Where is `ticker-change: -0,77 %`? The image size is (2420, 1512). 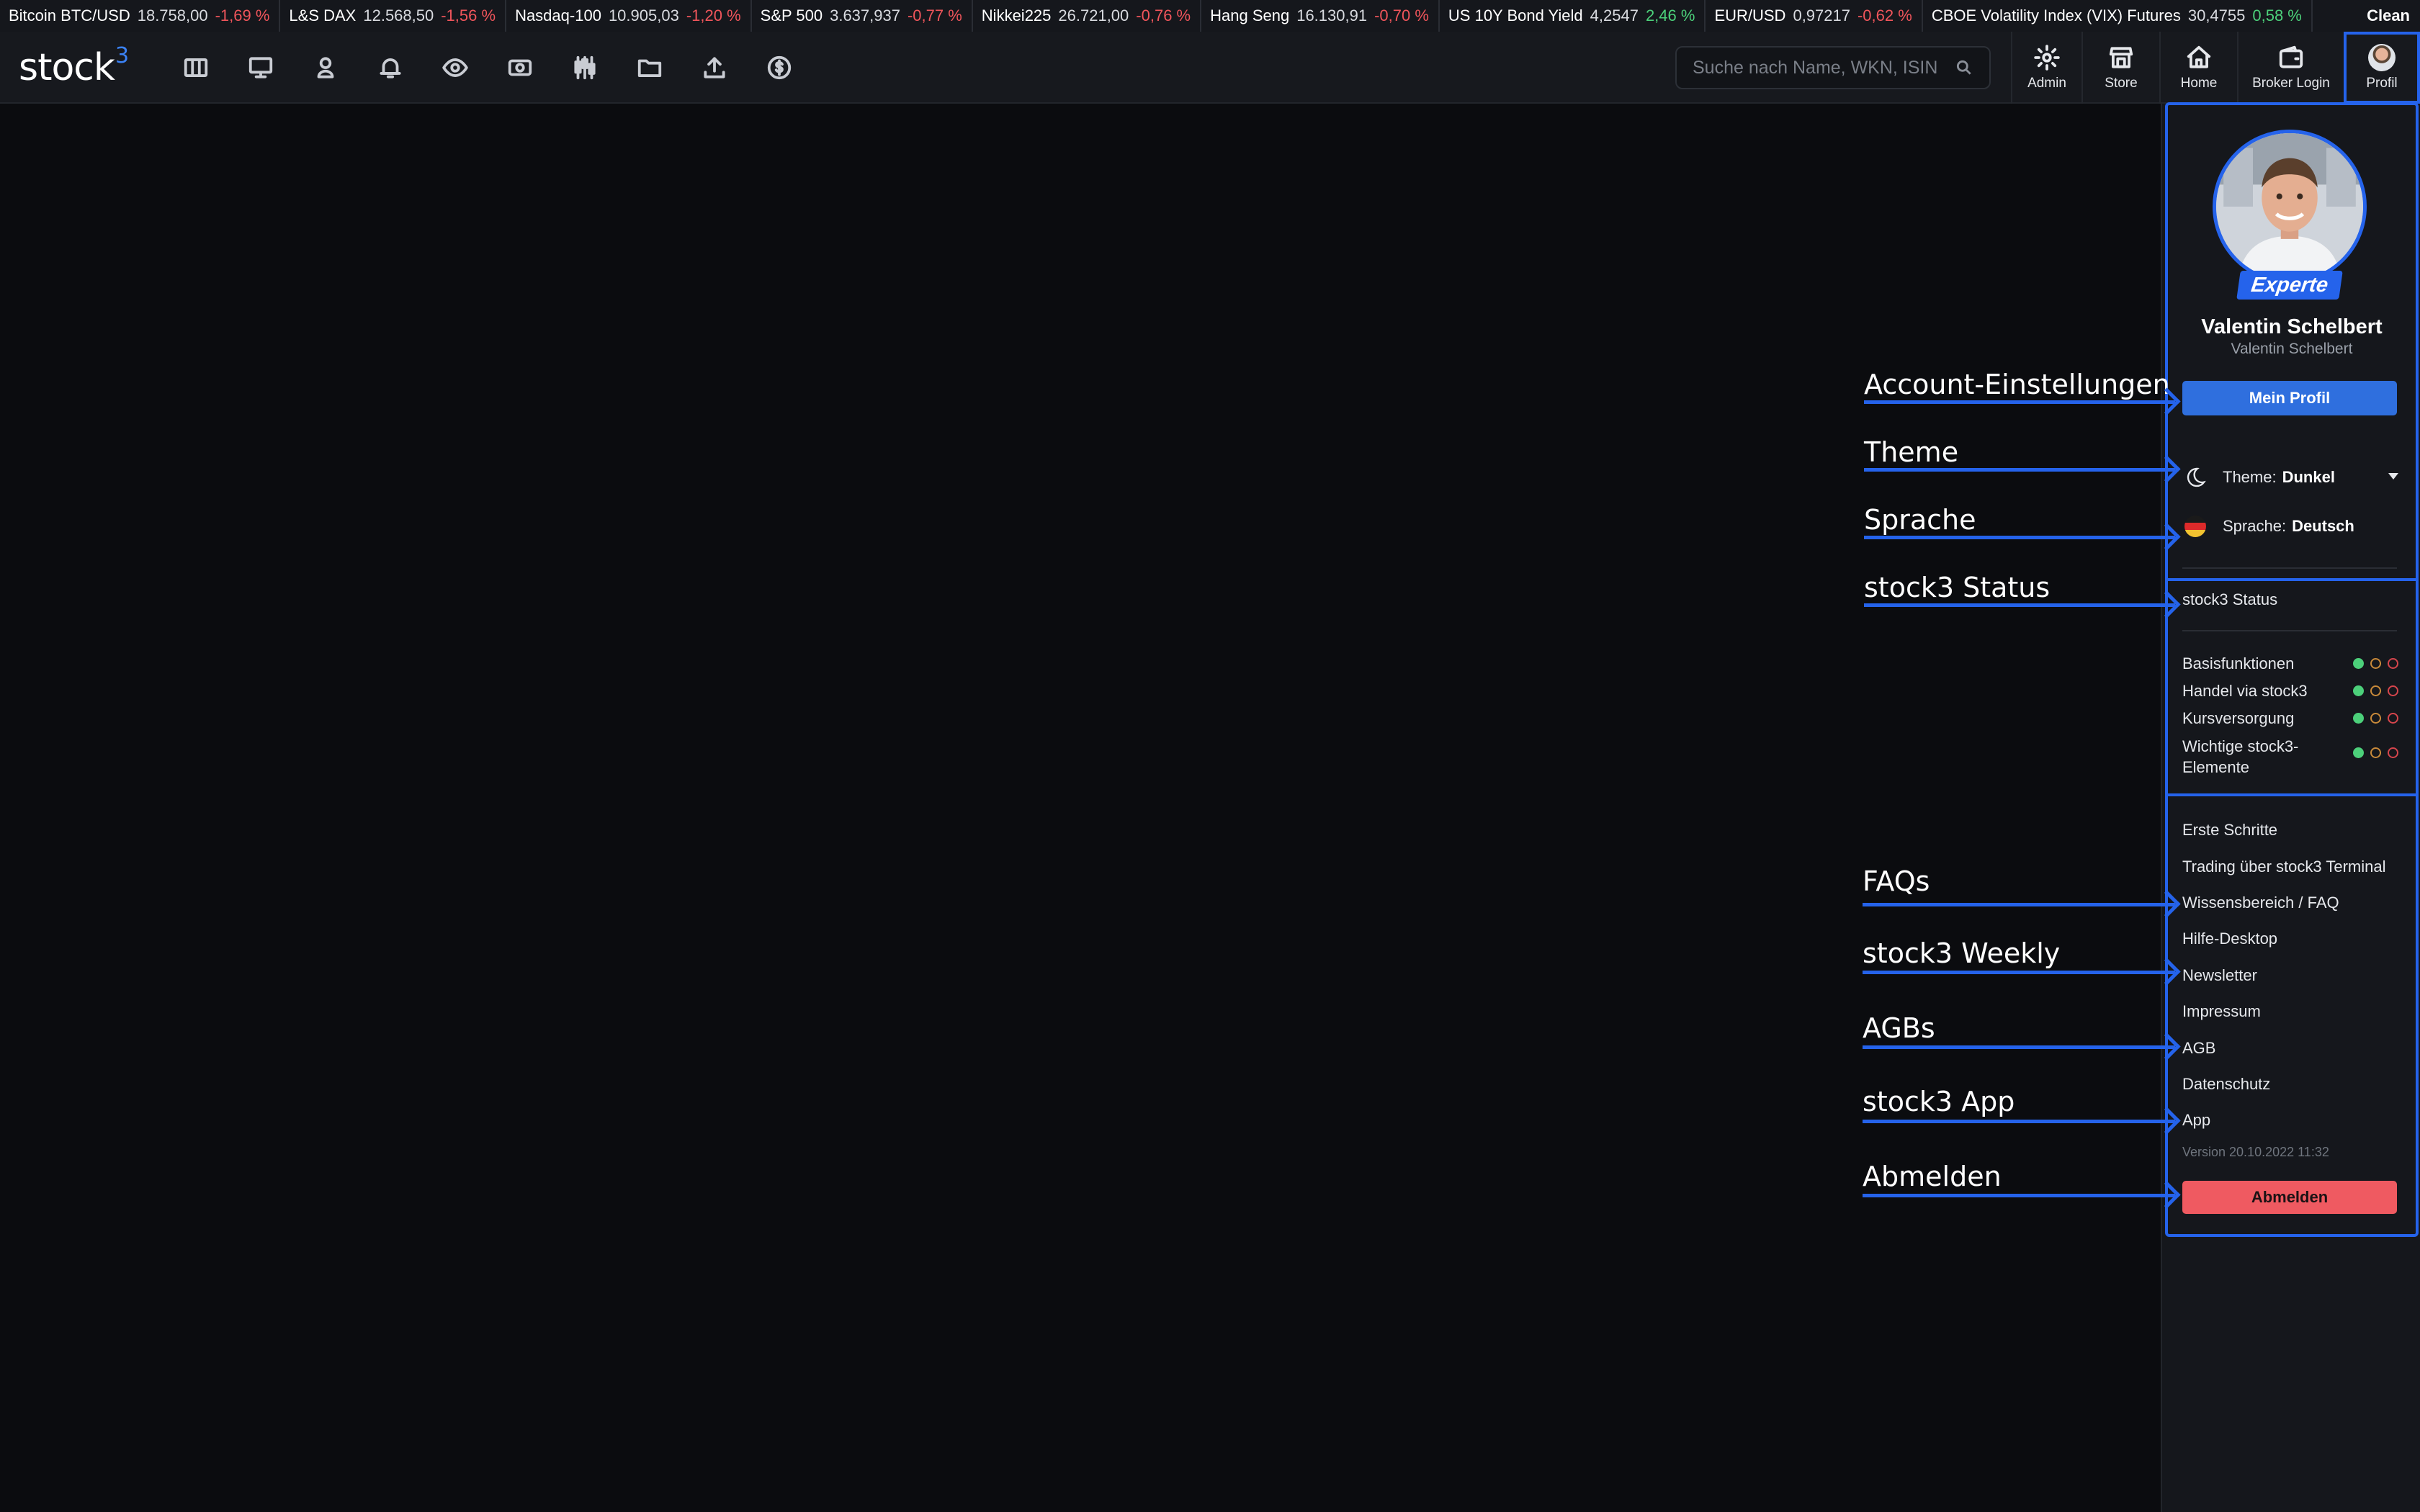 ticker-change: -0,77 % is located at coordinates (934, 15).